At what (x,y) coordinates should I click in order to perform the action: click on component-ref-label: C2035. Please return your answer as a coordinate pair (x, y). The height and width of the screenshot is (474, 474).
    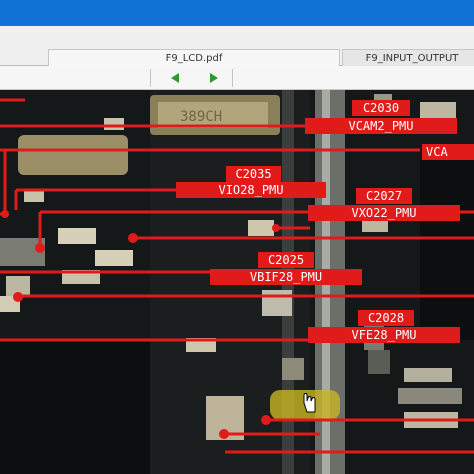
    Looking at the image, I should click on (253, 174).